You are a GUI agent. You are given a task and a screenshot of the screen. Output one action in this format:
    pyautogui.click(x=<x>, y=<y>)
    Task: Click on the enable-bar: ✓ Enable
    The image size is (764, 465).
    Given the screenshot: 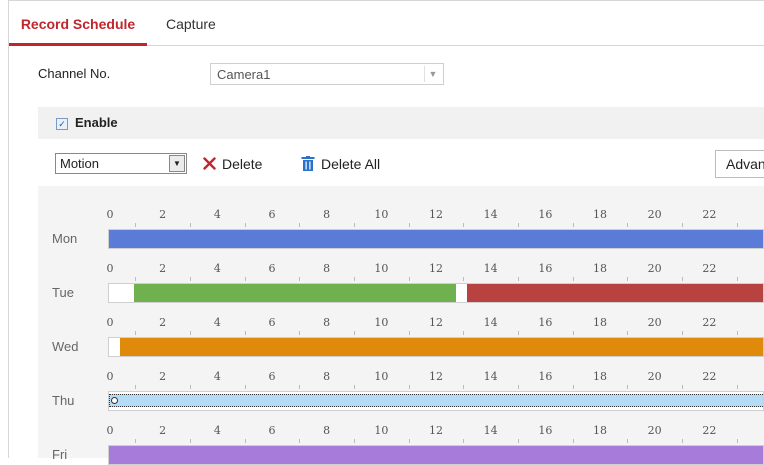 What is the action you would take?
    pyautogui.click(x=401, y=123)
    